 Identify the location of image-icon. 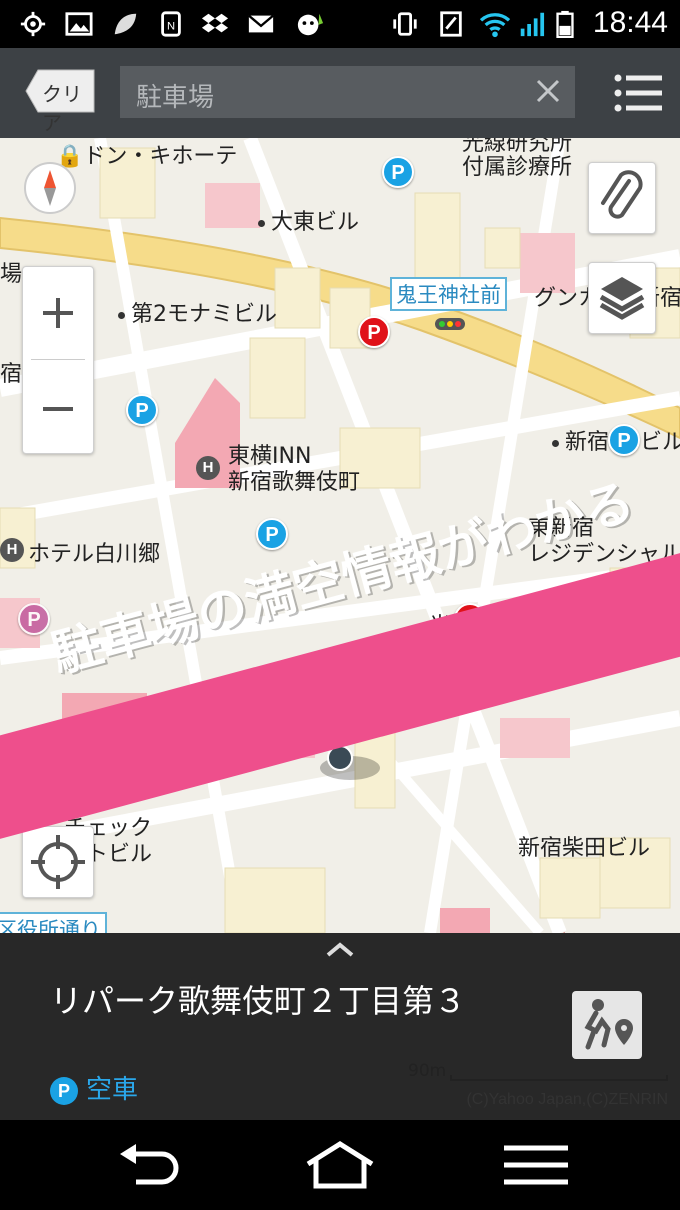
(79, 24).